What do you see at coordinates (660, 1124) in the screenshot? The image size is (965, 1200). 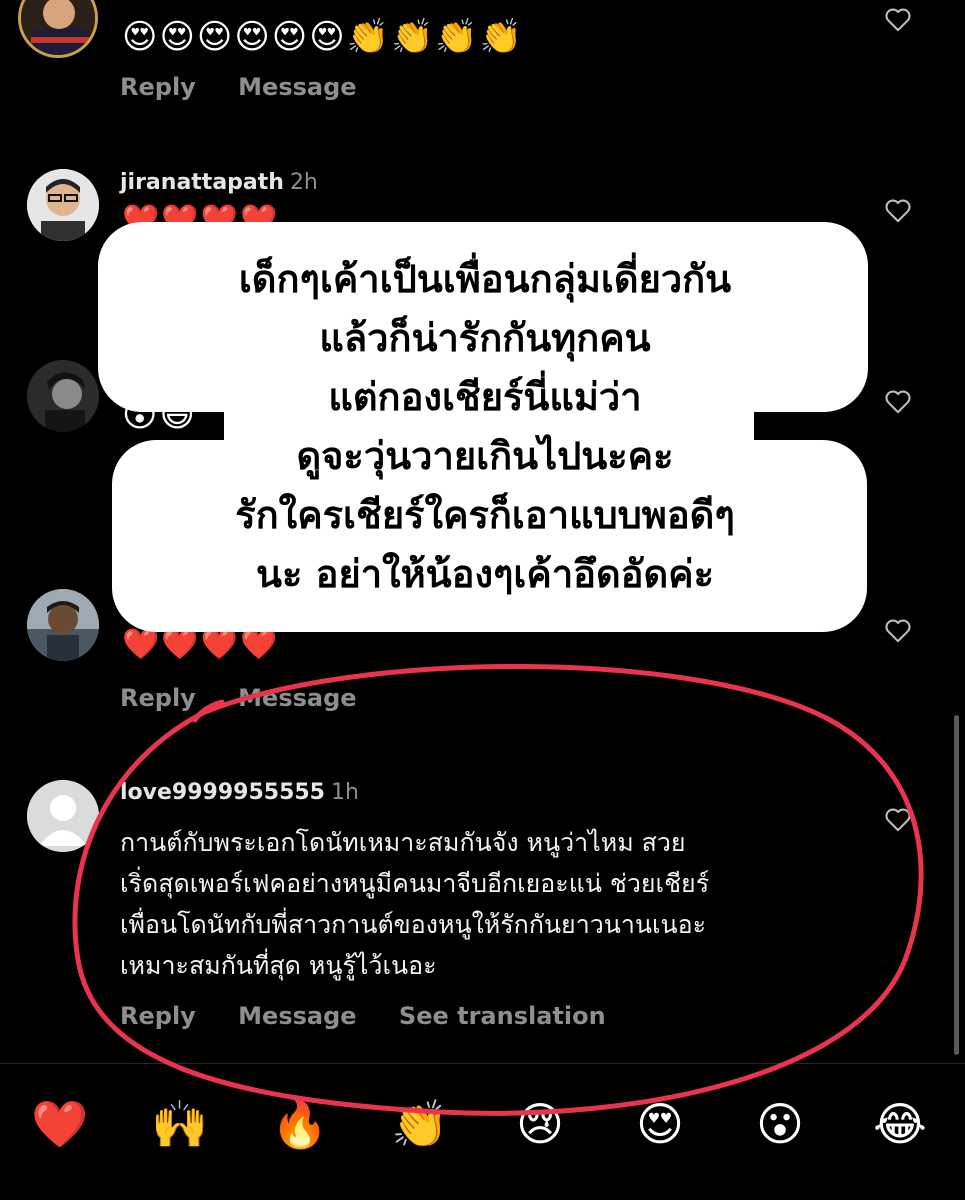 I see `reaction-heart-eyes-icon: 😍` at bounding box center [660, 1124].